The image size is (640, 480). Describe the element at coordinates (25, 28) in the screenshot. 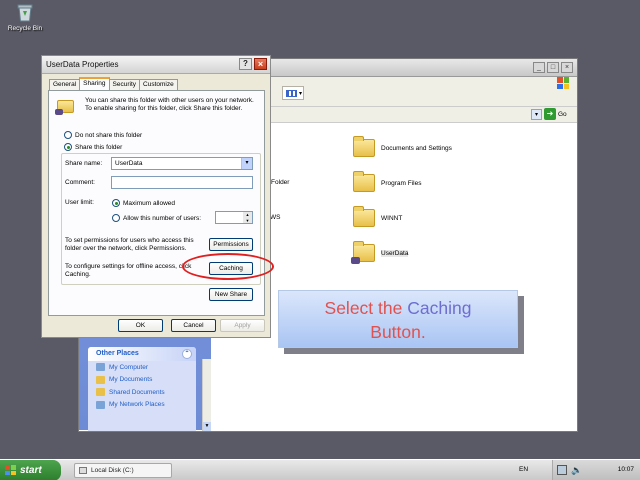

I see `recycle-bin-label: Recycle Bin` at that location.